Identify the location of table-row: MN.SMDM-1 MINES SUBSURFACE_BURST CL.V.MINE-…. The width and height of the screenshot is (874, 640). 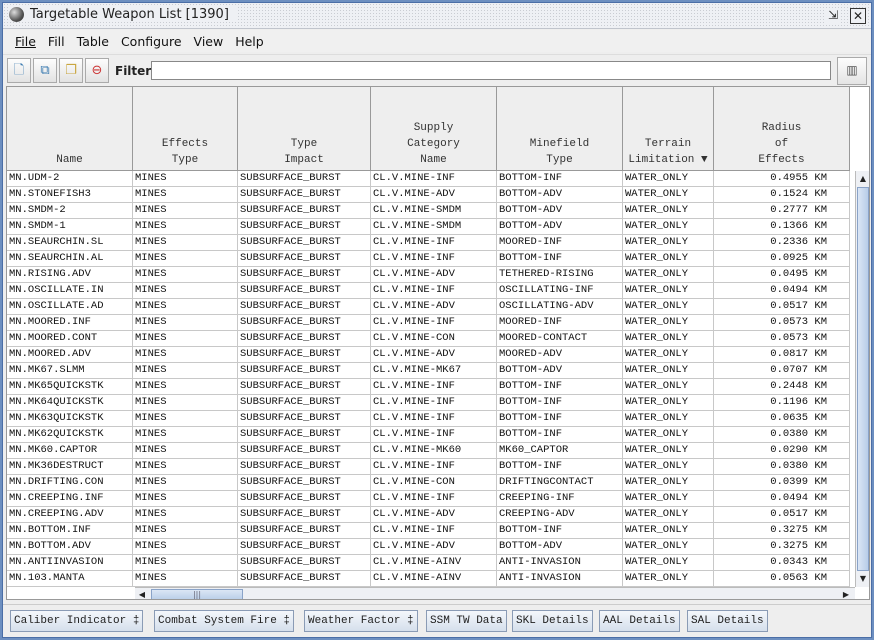
(428, 227).